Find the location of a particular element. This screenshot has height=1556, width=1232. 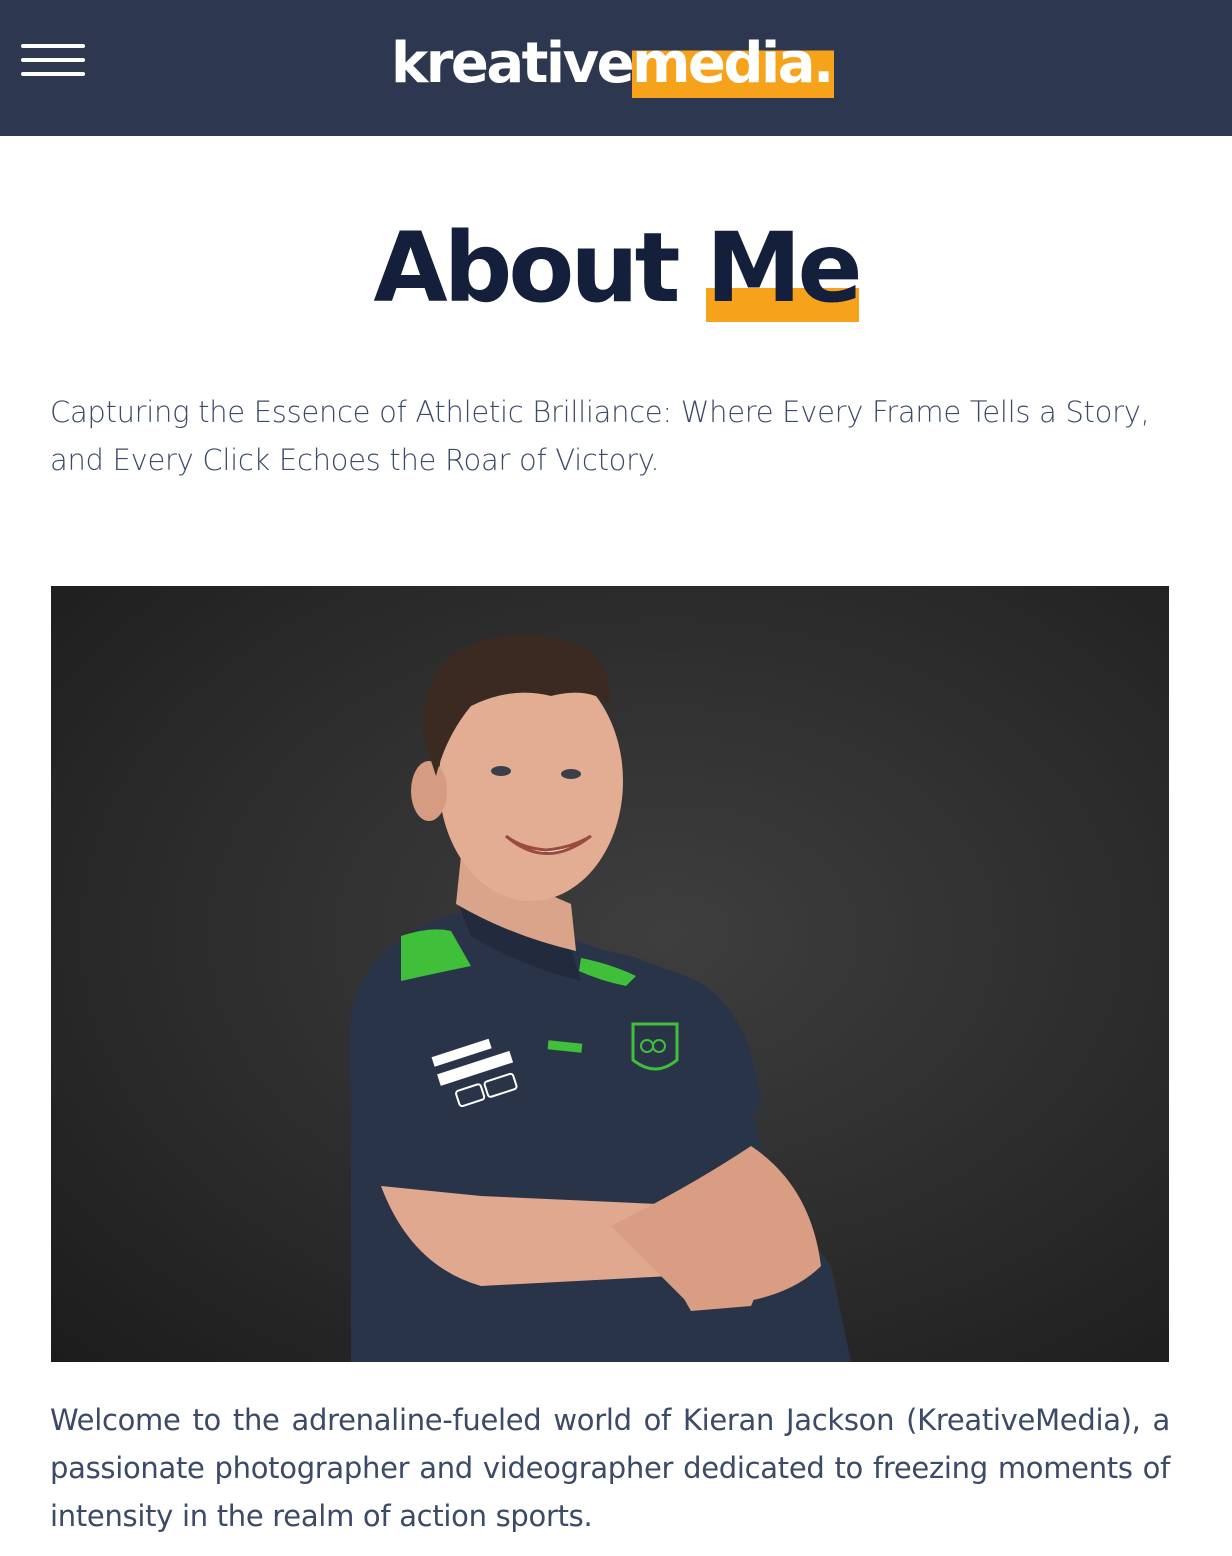

left-eye is located at coordinates (501, 771).